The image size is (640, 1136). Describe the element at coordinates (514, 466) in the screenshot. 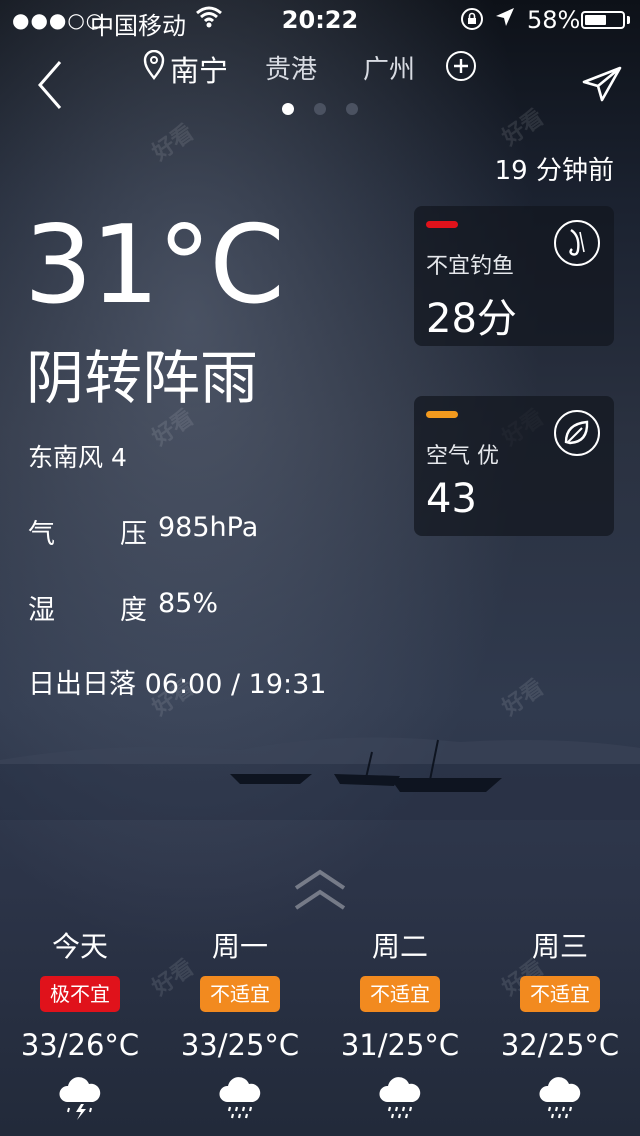

I see `air-quality-card: 空气 优 43` at that location.